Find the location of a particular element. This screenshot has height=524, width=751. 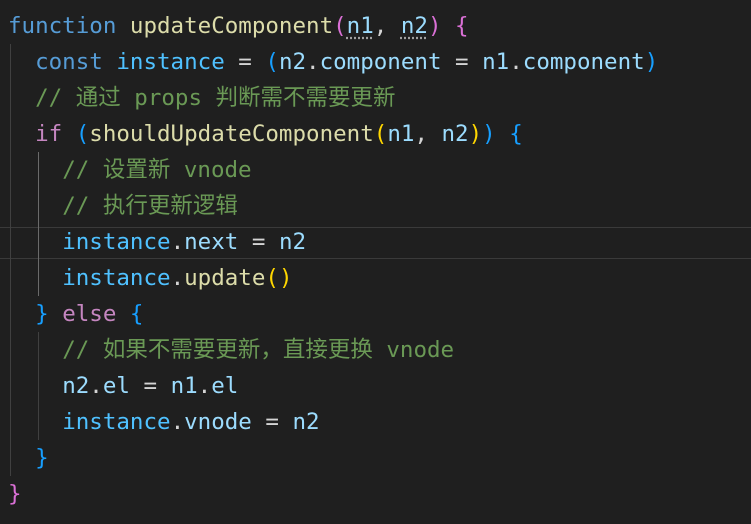

code-token: next is located at coordinates (211, 242).